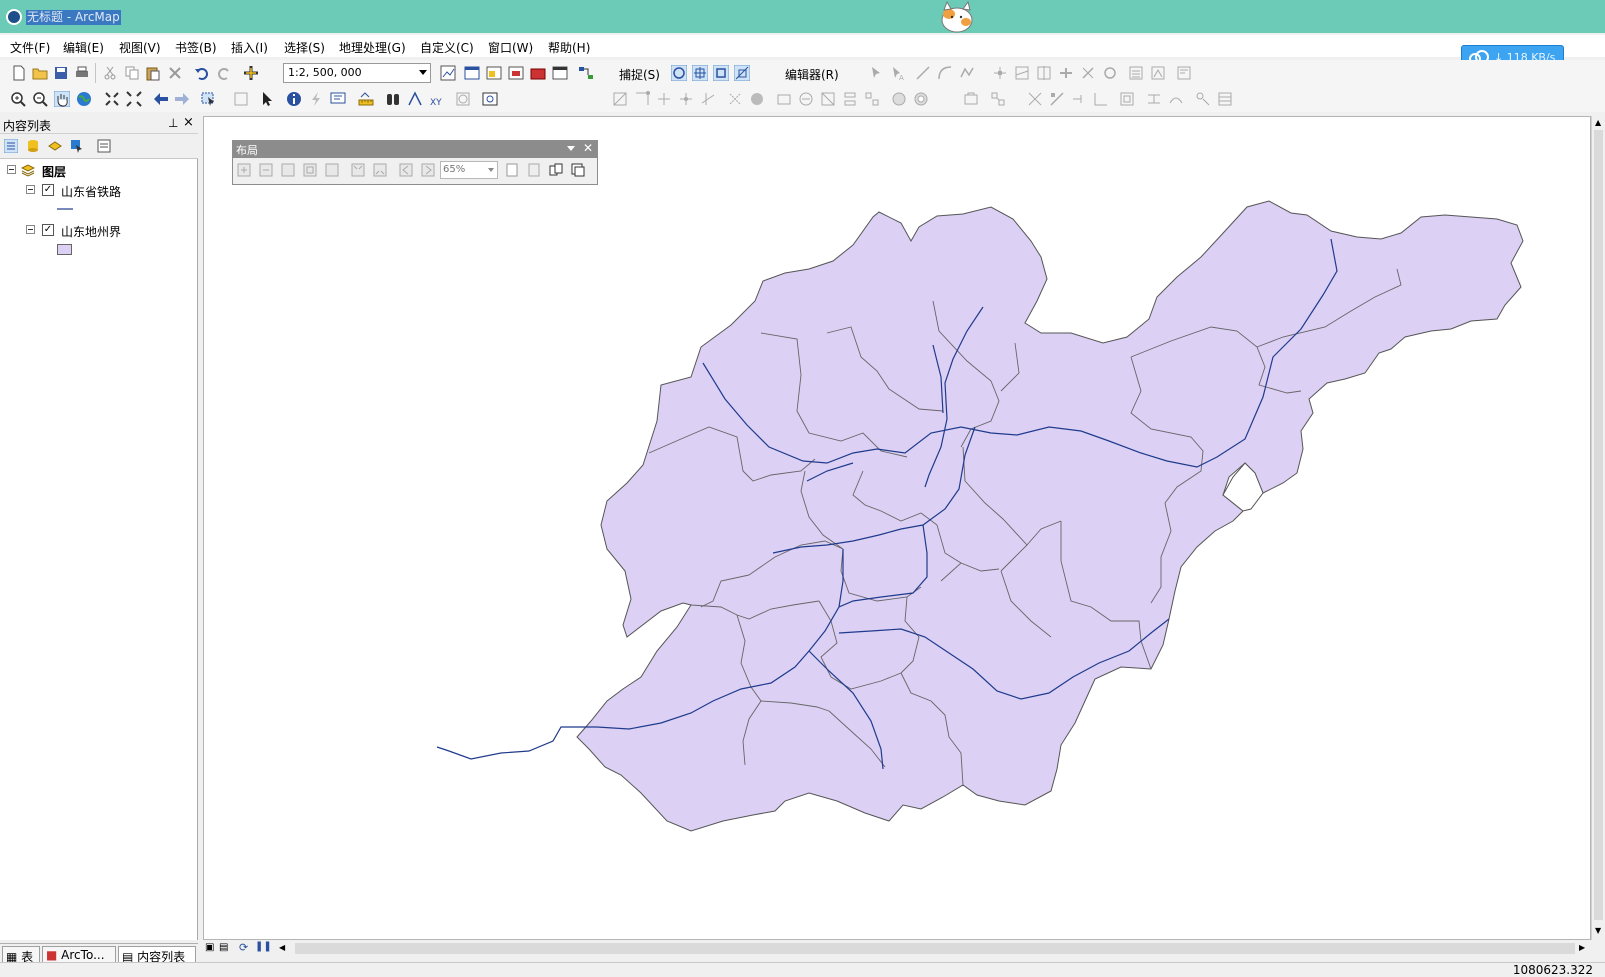 Image resolution: width=1605 pixels, height=977 pixels. Describe the element at coordinates (757, 99) in the screenshot. I see `error-inspector-icon` at that location.